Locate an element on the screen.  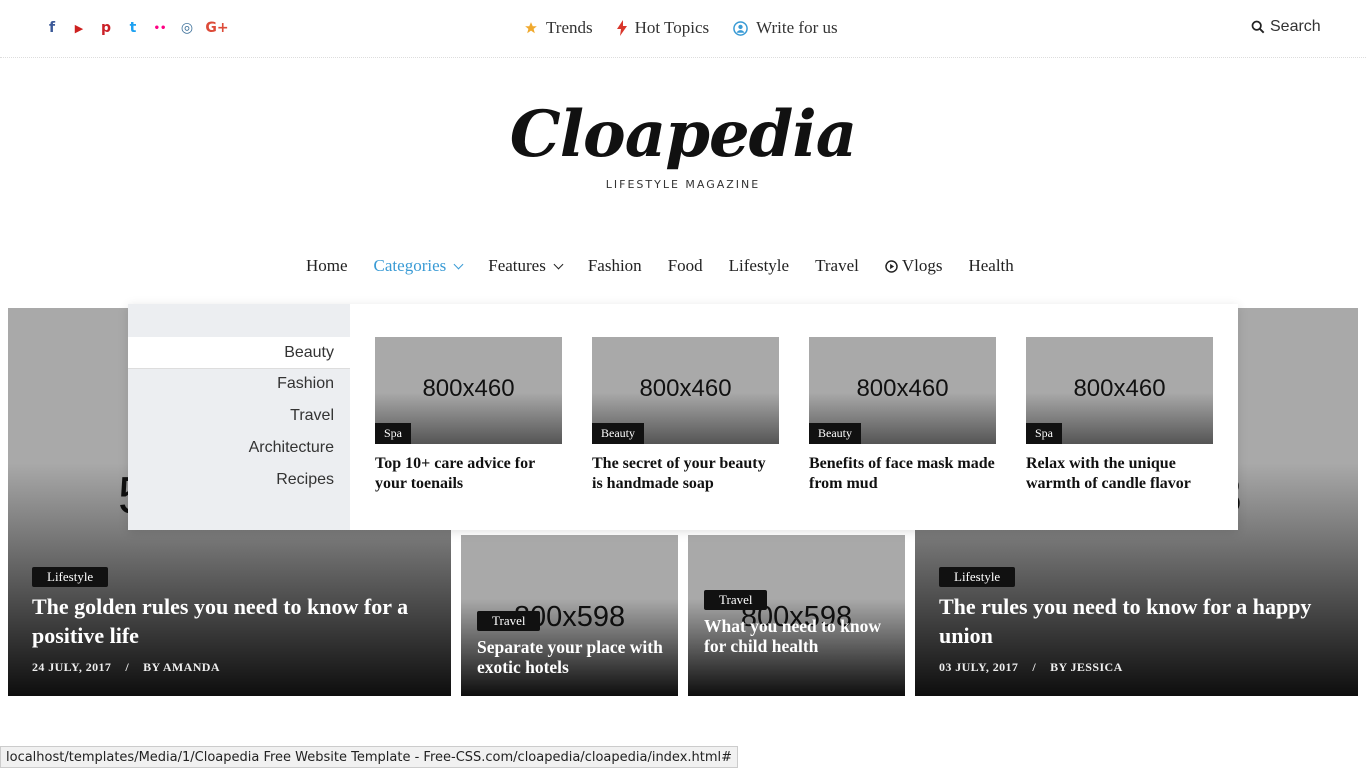
nav-travel-label: Travel is located at coordinates (837, 265).